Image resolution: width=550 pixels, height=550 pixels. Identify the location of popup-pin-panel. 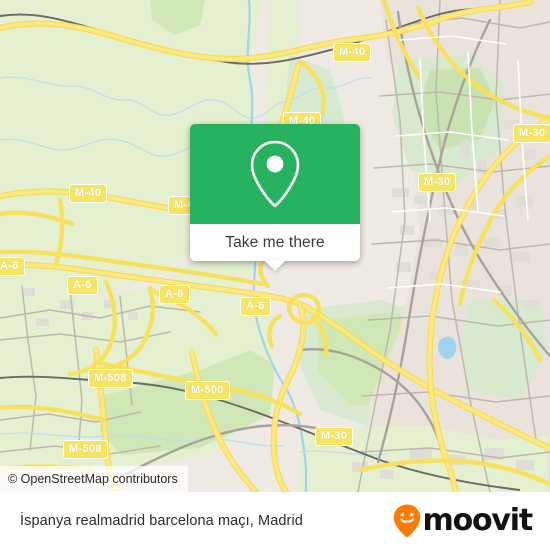
(275, 174).